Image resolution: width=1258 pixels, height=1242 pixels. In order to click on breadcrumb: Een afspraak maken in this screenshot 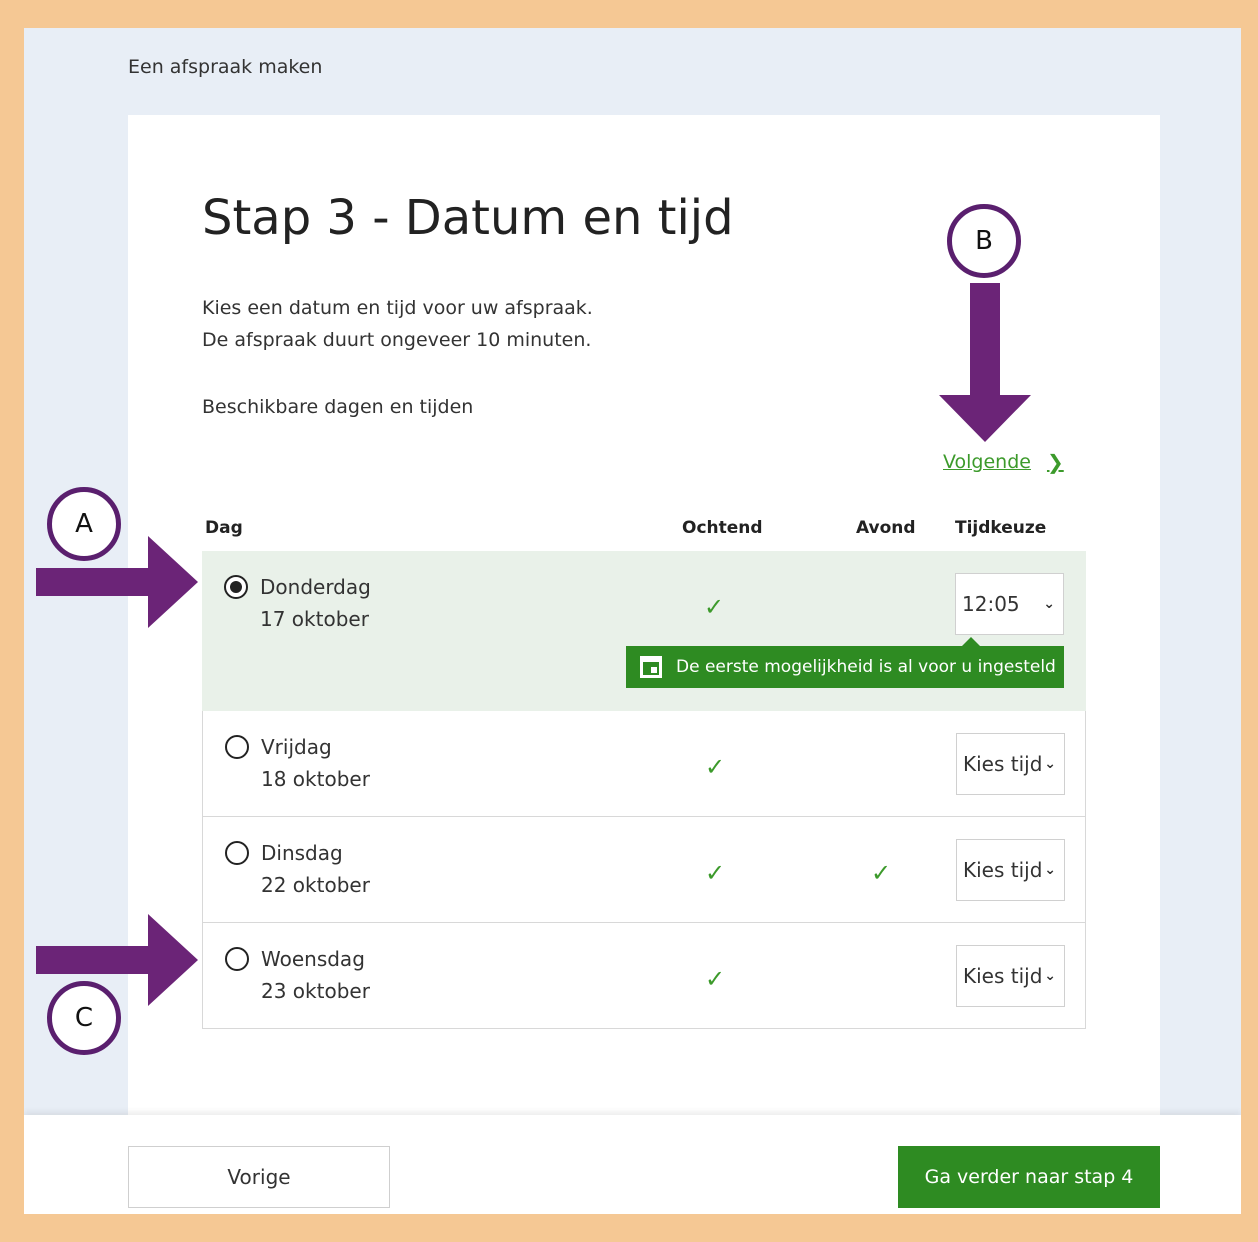, I will do `click(225, 67)`.